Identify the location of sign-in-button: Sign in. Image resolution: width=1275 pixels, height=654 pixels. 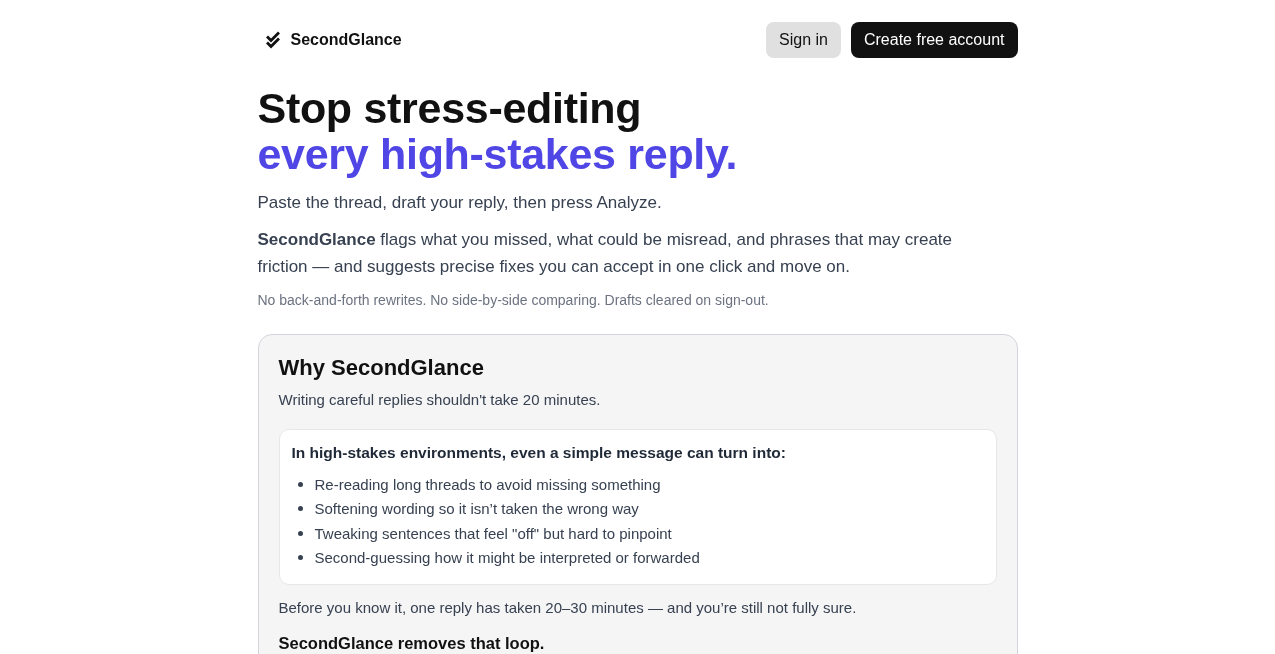
(803, 40).